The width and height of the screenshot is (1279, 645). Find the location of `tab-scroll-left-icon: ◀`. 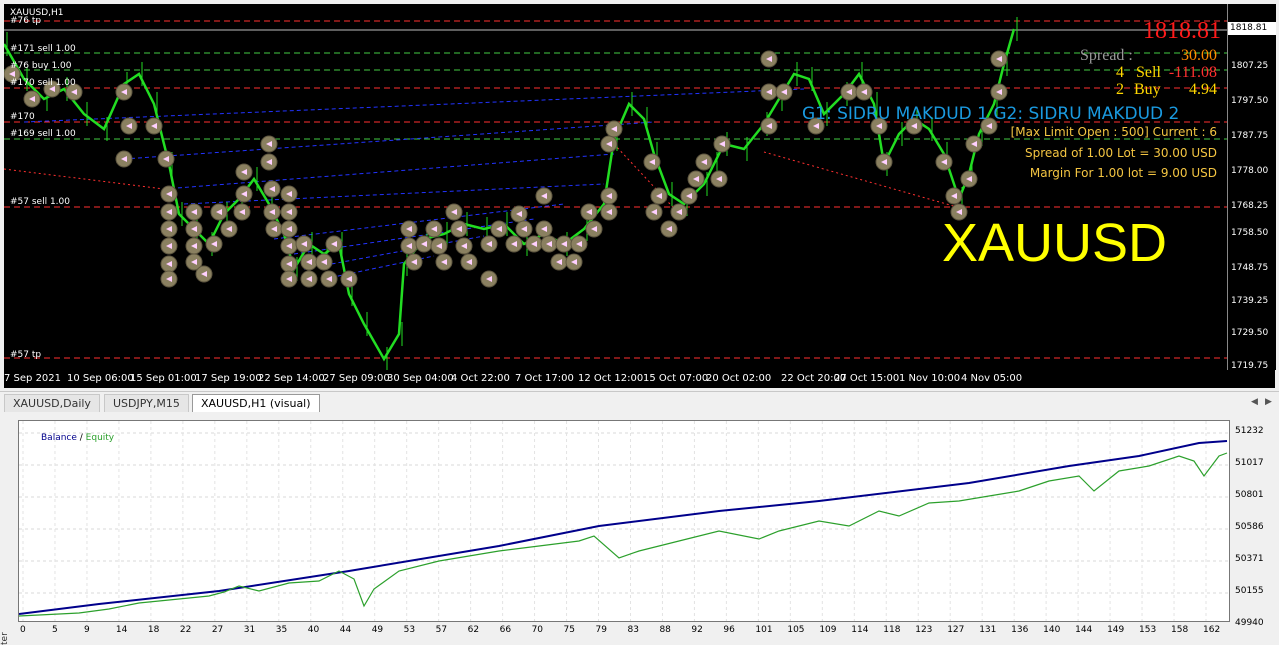

tab-scroll-left-icon: ◀ is located at coordinates (1254, 402).